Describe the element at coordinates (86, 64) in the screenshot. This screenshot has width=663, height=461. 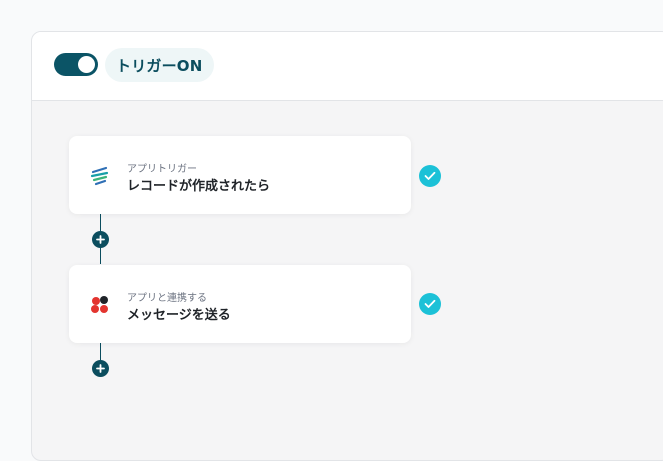
I see `toggle-knob` at that location.